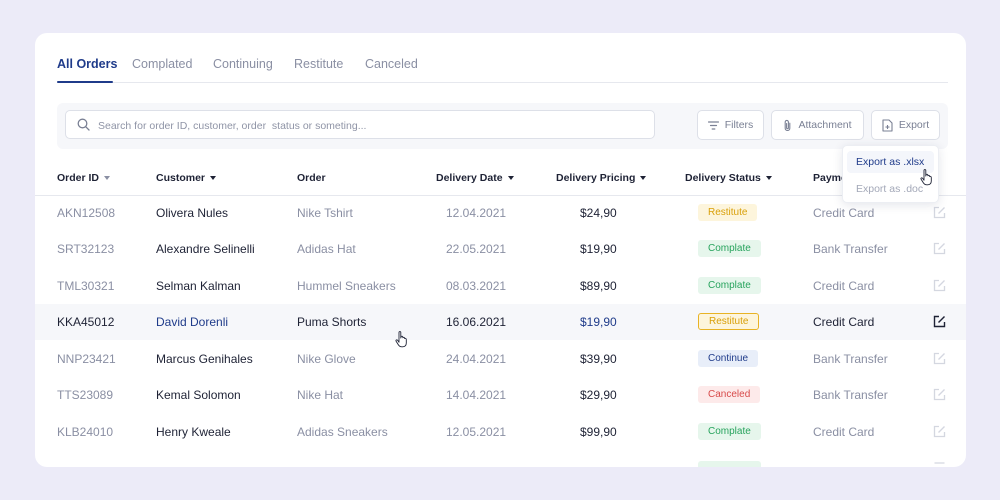 Image resolution: width=1000 pixels, height=500 pixels. What do you see at coordinates (469, 178) in the screenshot?
I see `header-delivery-date-label: Delivery Date` at bounding box center [469, 178].